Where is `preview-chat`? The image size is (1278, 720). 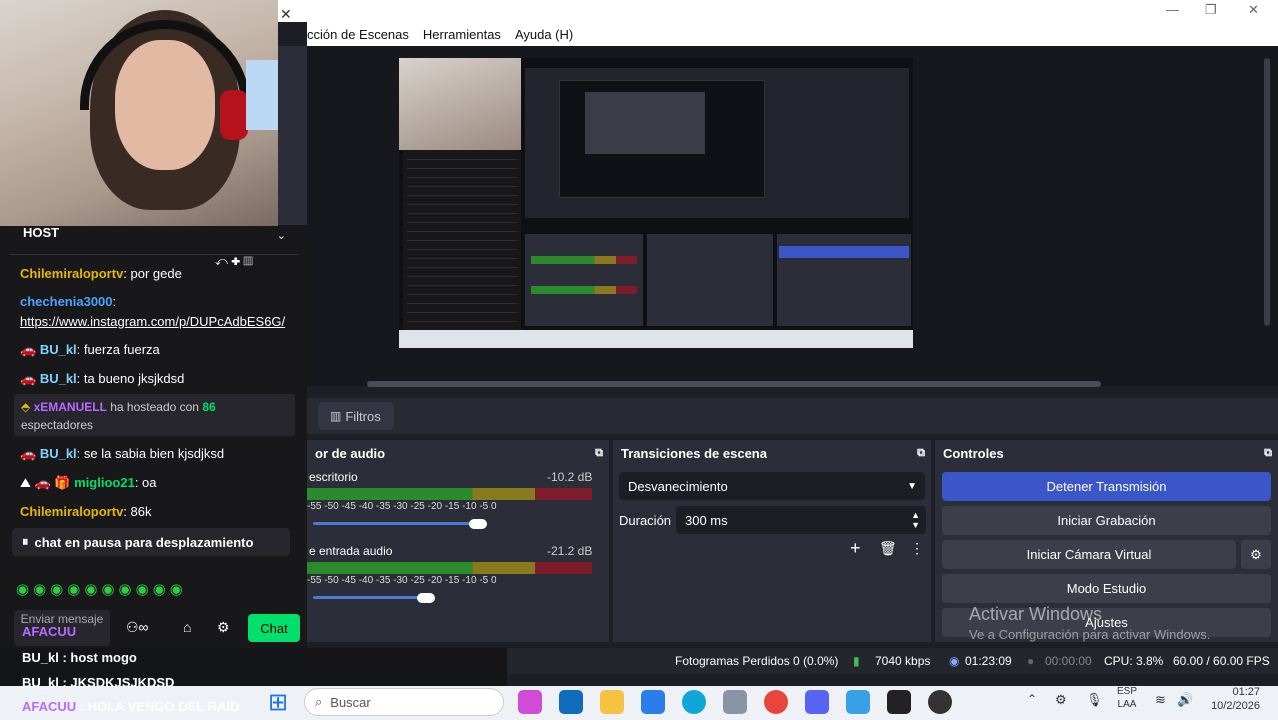
preview-chat is located at coordinates (462, 249).